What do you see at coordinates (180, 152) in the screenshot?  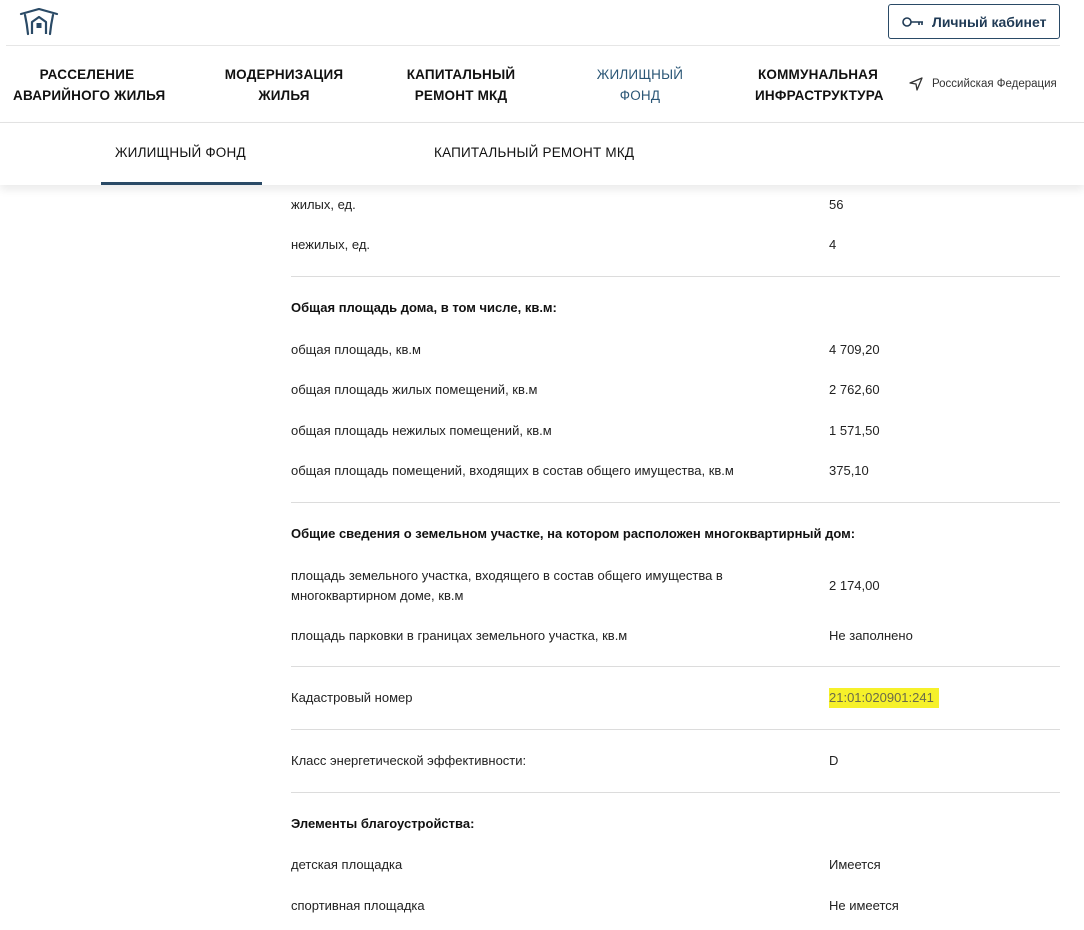 I see `tab-housing-stock: ЖИЛИЩНЫЙ ФОНД` at bounding box center [180, 152].